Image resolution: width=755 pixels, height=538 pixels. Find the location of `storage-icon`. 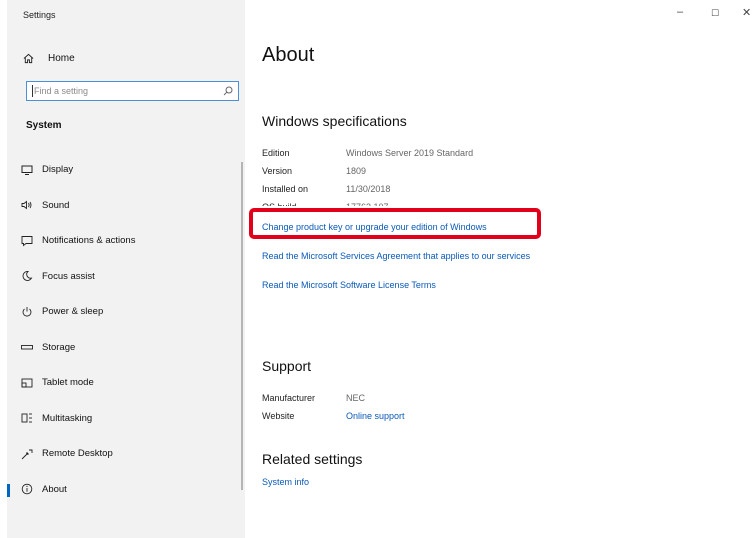

storage-icon is located at coordinates (27, 347).